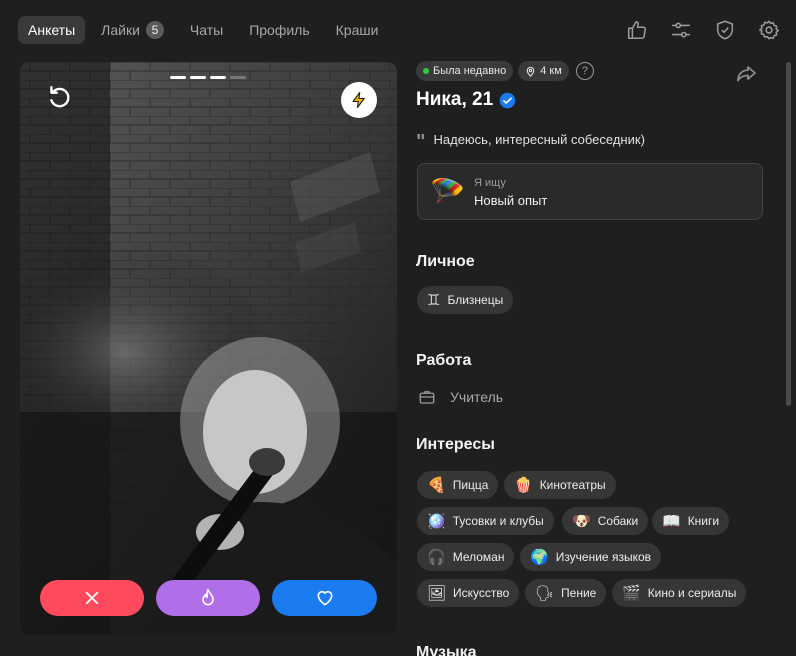 Image resolution: width=796 pixels, height=656 pixels. Describe the element at coordinates (455, 444) in the screenshot. I see `section-interests-title: Интересы` at that location.